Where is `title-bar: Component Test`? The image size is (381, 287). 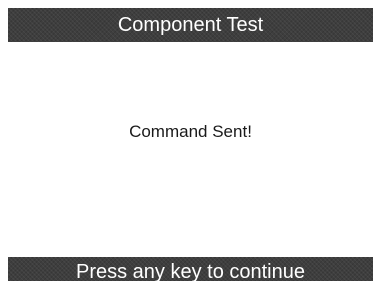
title-bar: Component Test is located at coordinates (190, 25).